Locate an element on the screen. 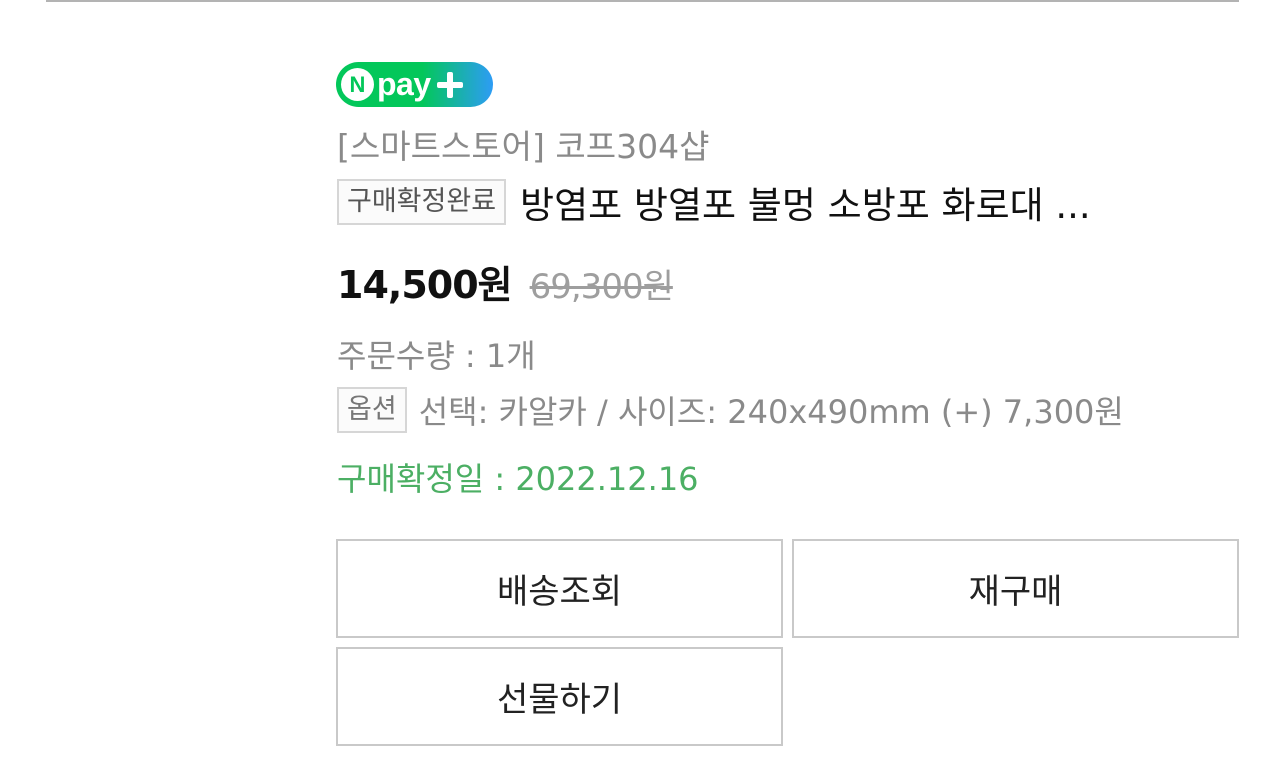  original-price: 69,300원 is located at coordinates (601, 287).